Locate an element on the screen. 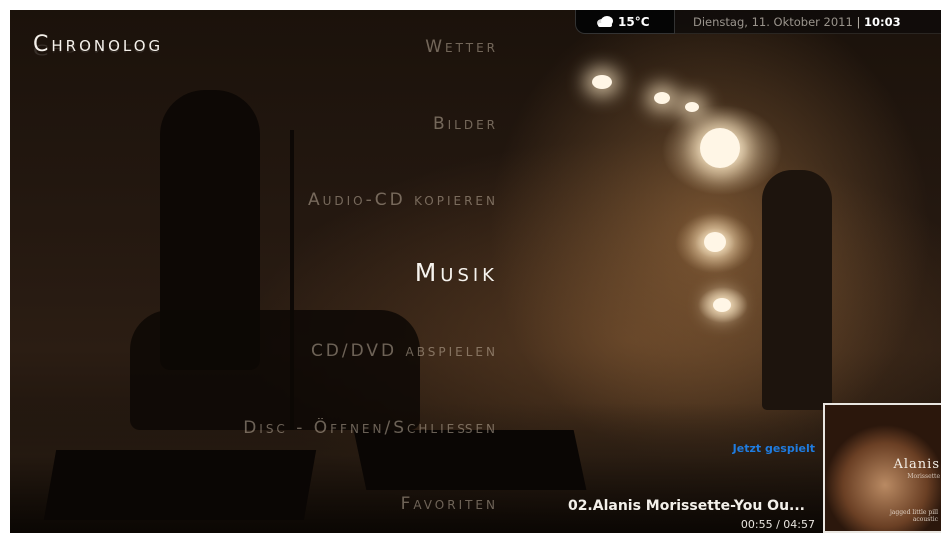  keyboardist-silhouette is located at coordinates (797, 290).